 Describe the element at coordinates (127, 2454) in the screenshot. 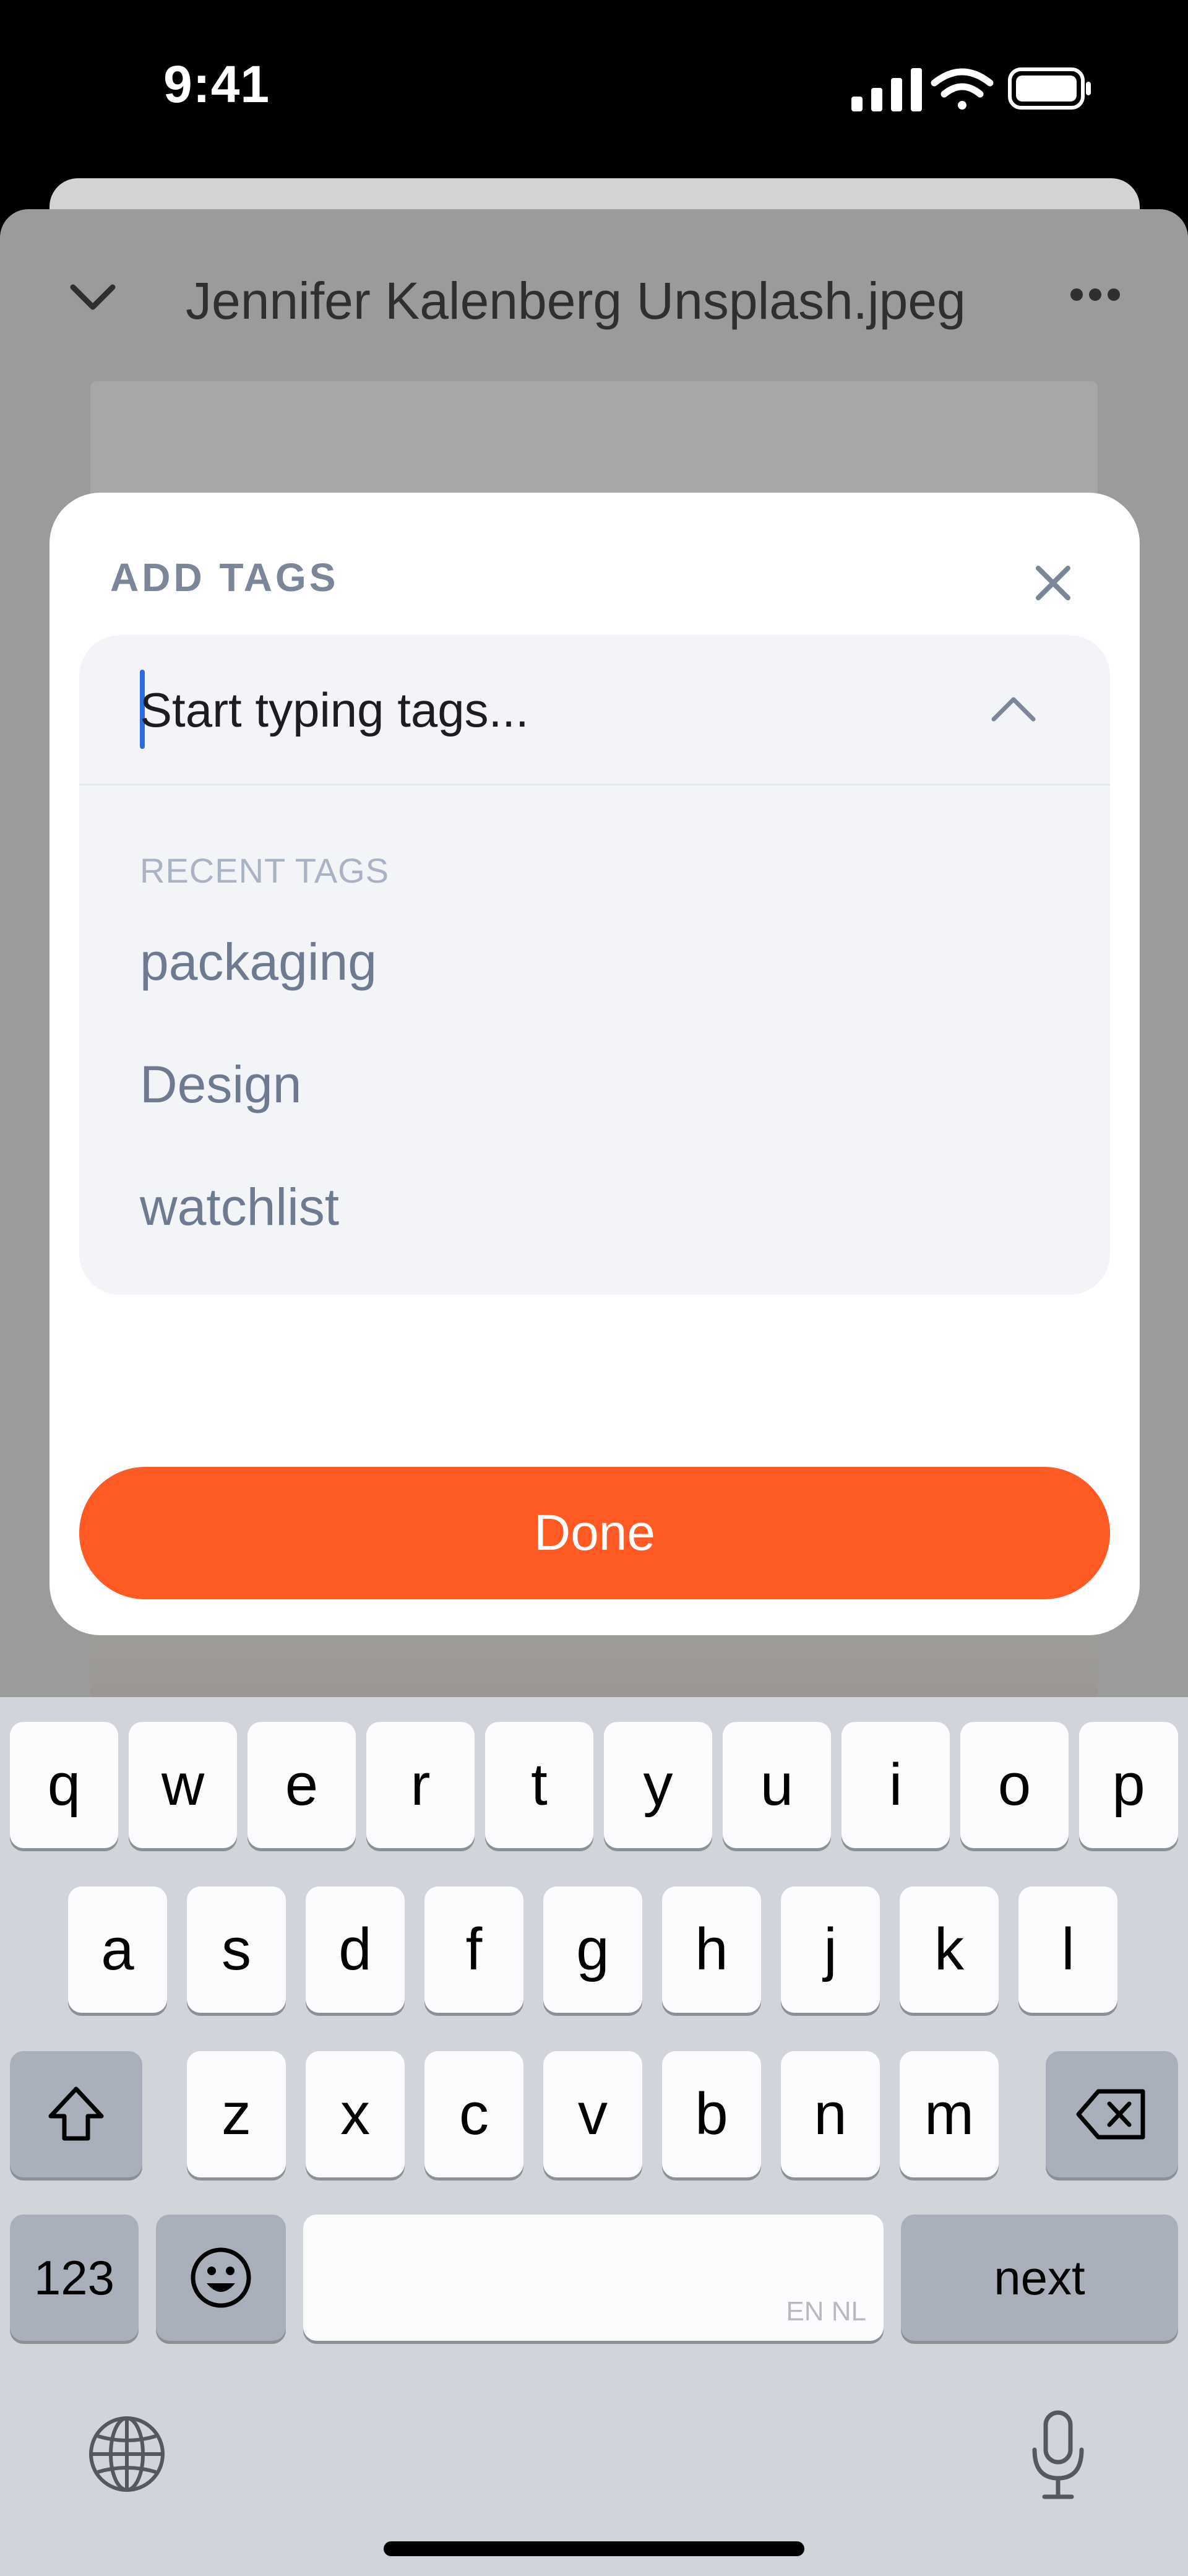

I see `globe-icon` at that location.